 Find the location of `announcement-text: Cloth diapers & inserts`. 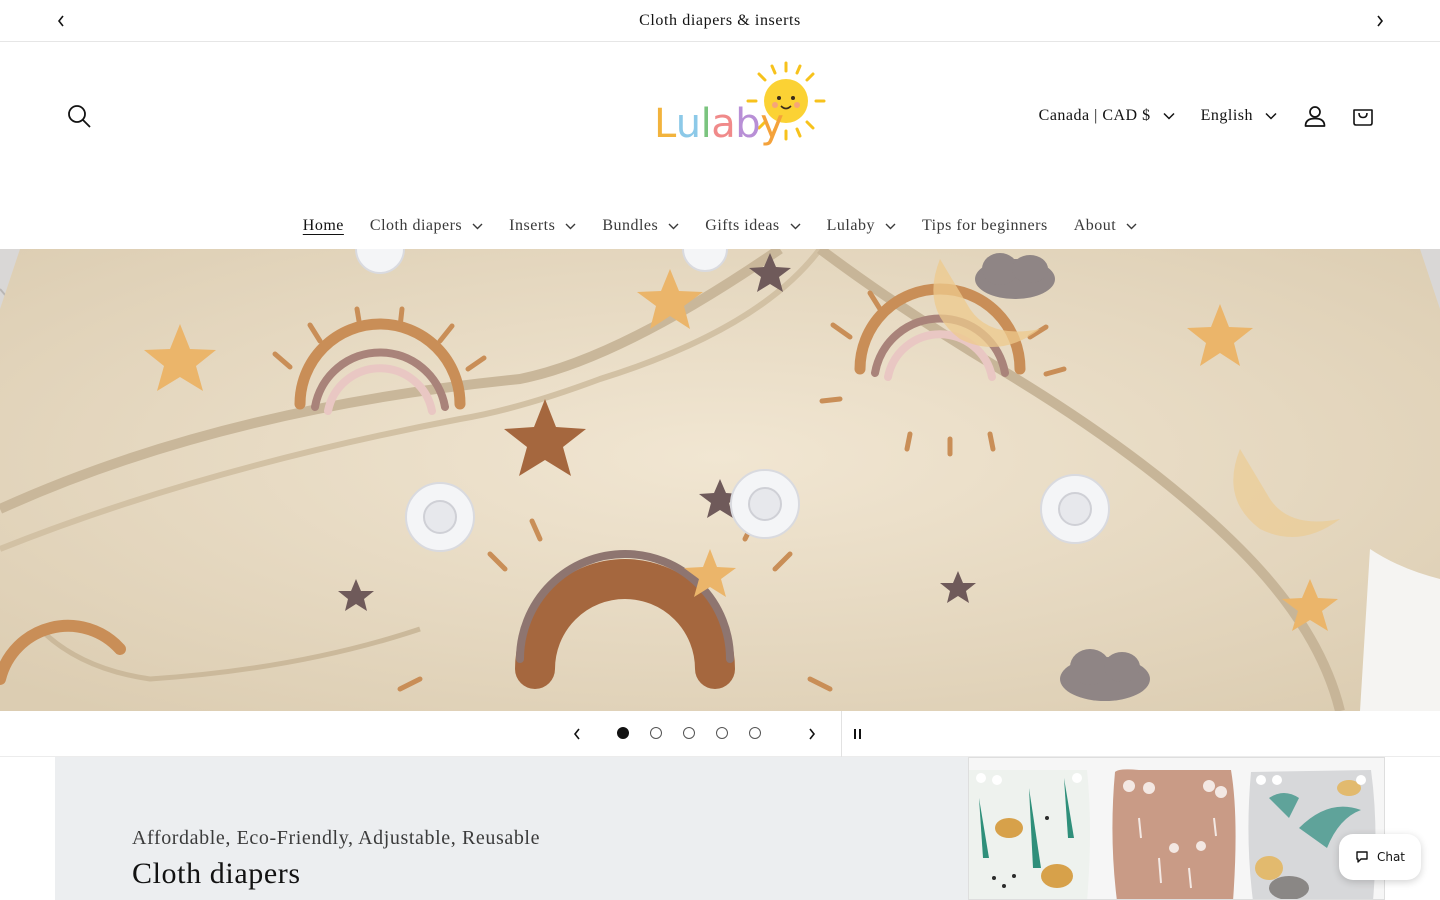

announcement-text: Cloth diapers & inserts is located at coordinates (720, 20).